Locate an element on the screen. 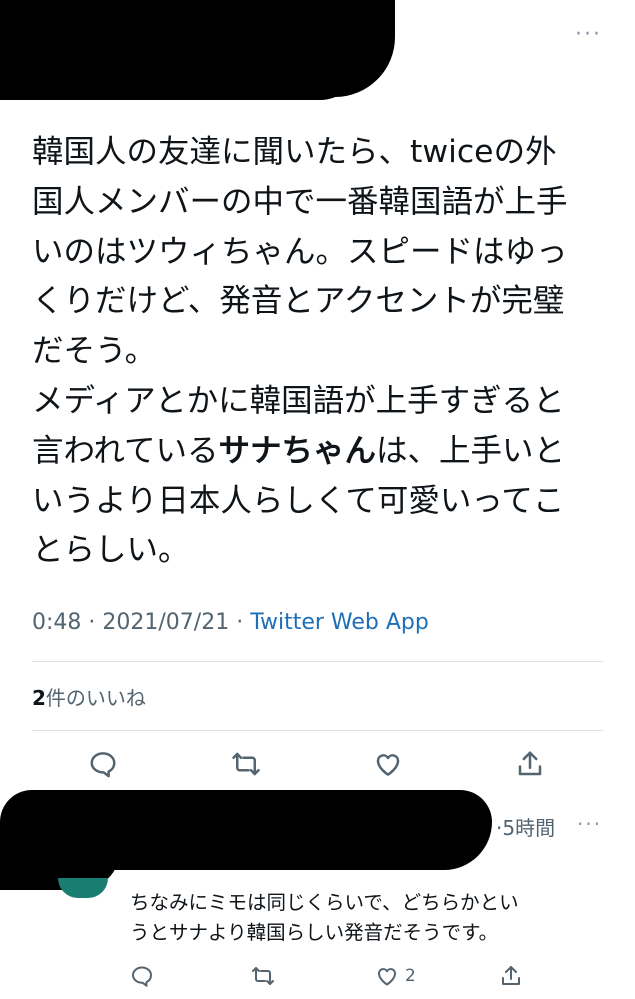 The image size is (635, 999). reply-retweet-button is located at coordinates (263, 976).